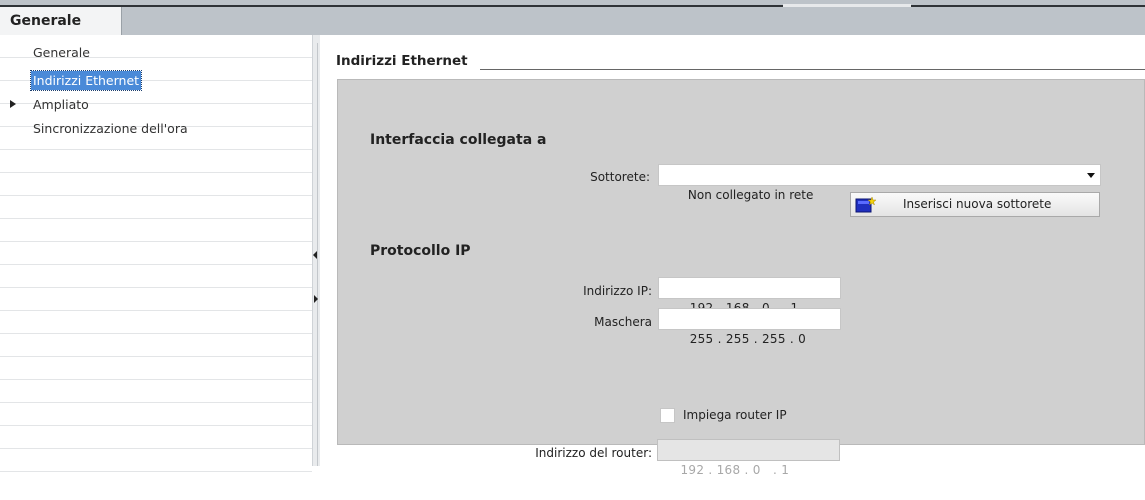 The image size is (1145, 500). What do you see at coordinates (572, 6) in the screenshot?
I see `tab-bar-top-line` at bounding box center [572, 6].